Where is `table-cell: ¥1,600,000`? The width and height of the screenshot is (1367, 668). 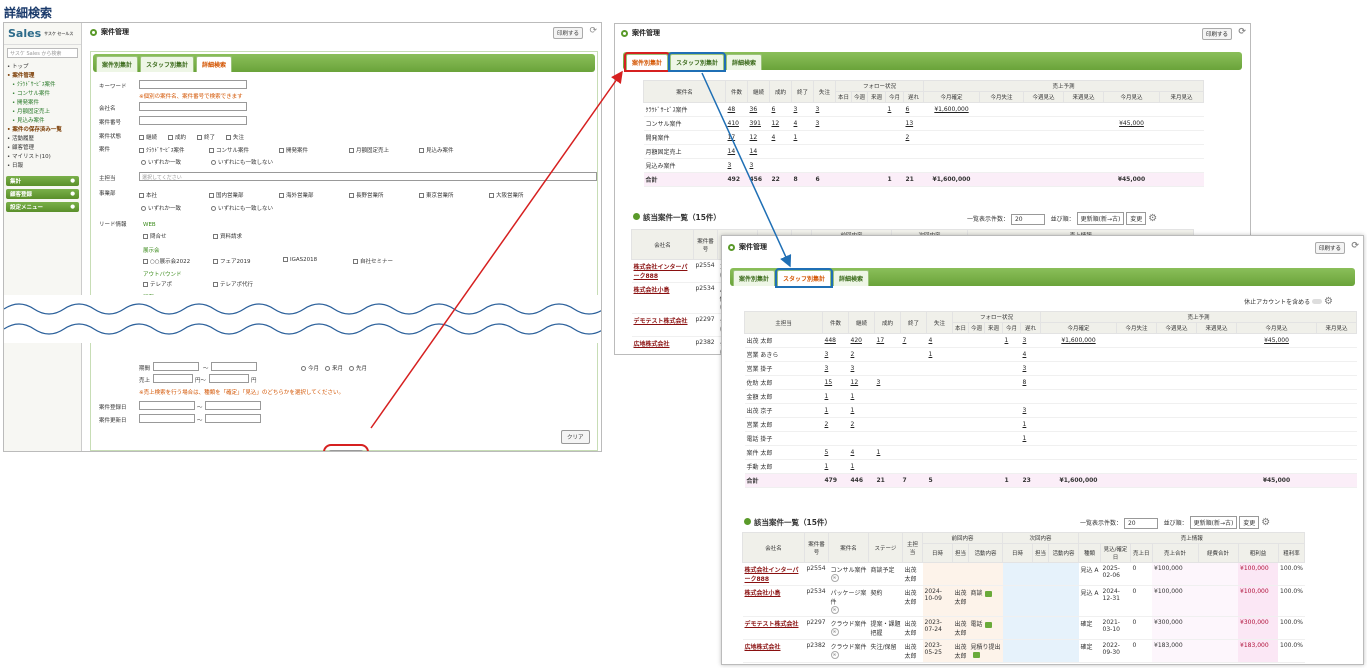 table-cell: ¥1,600,000 is located at coordinates (951, 179).